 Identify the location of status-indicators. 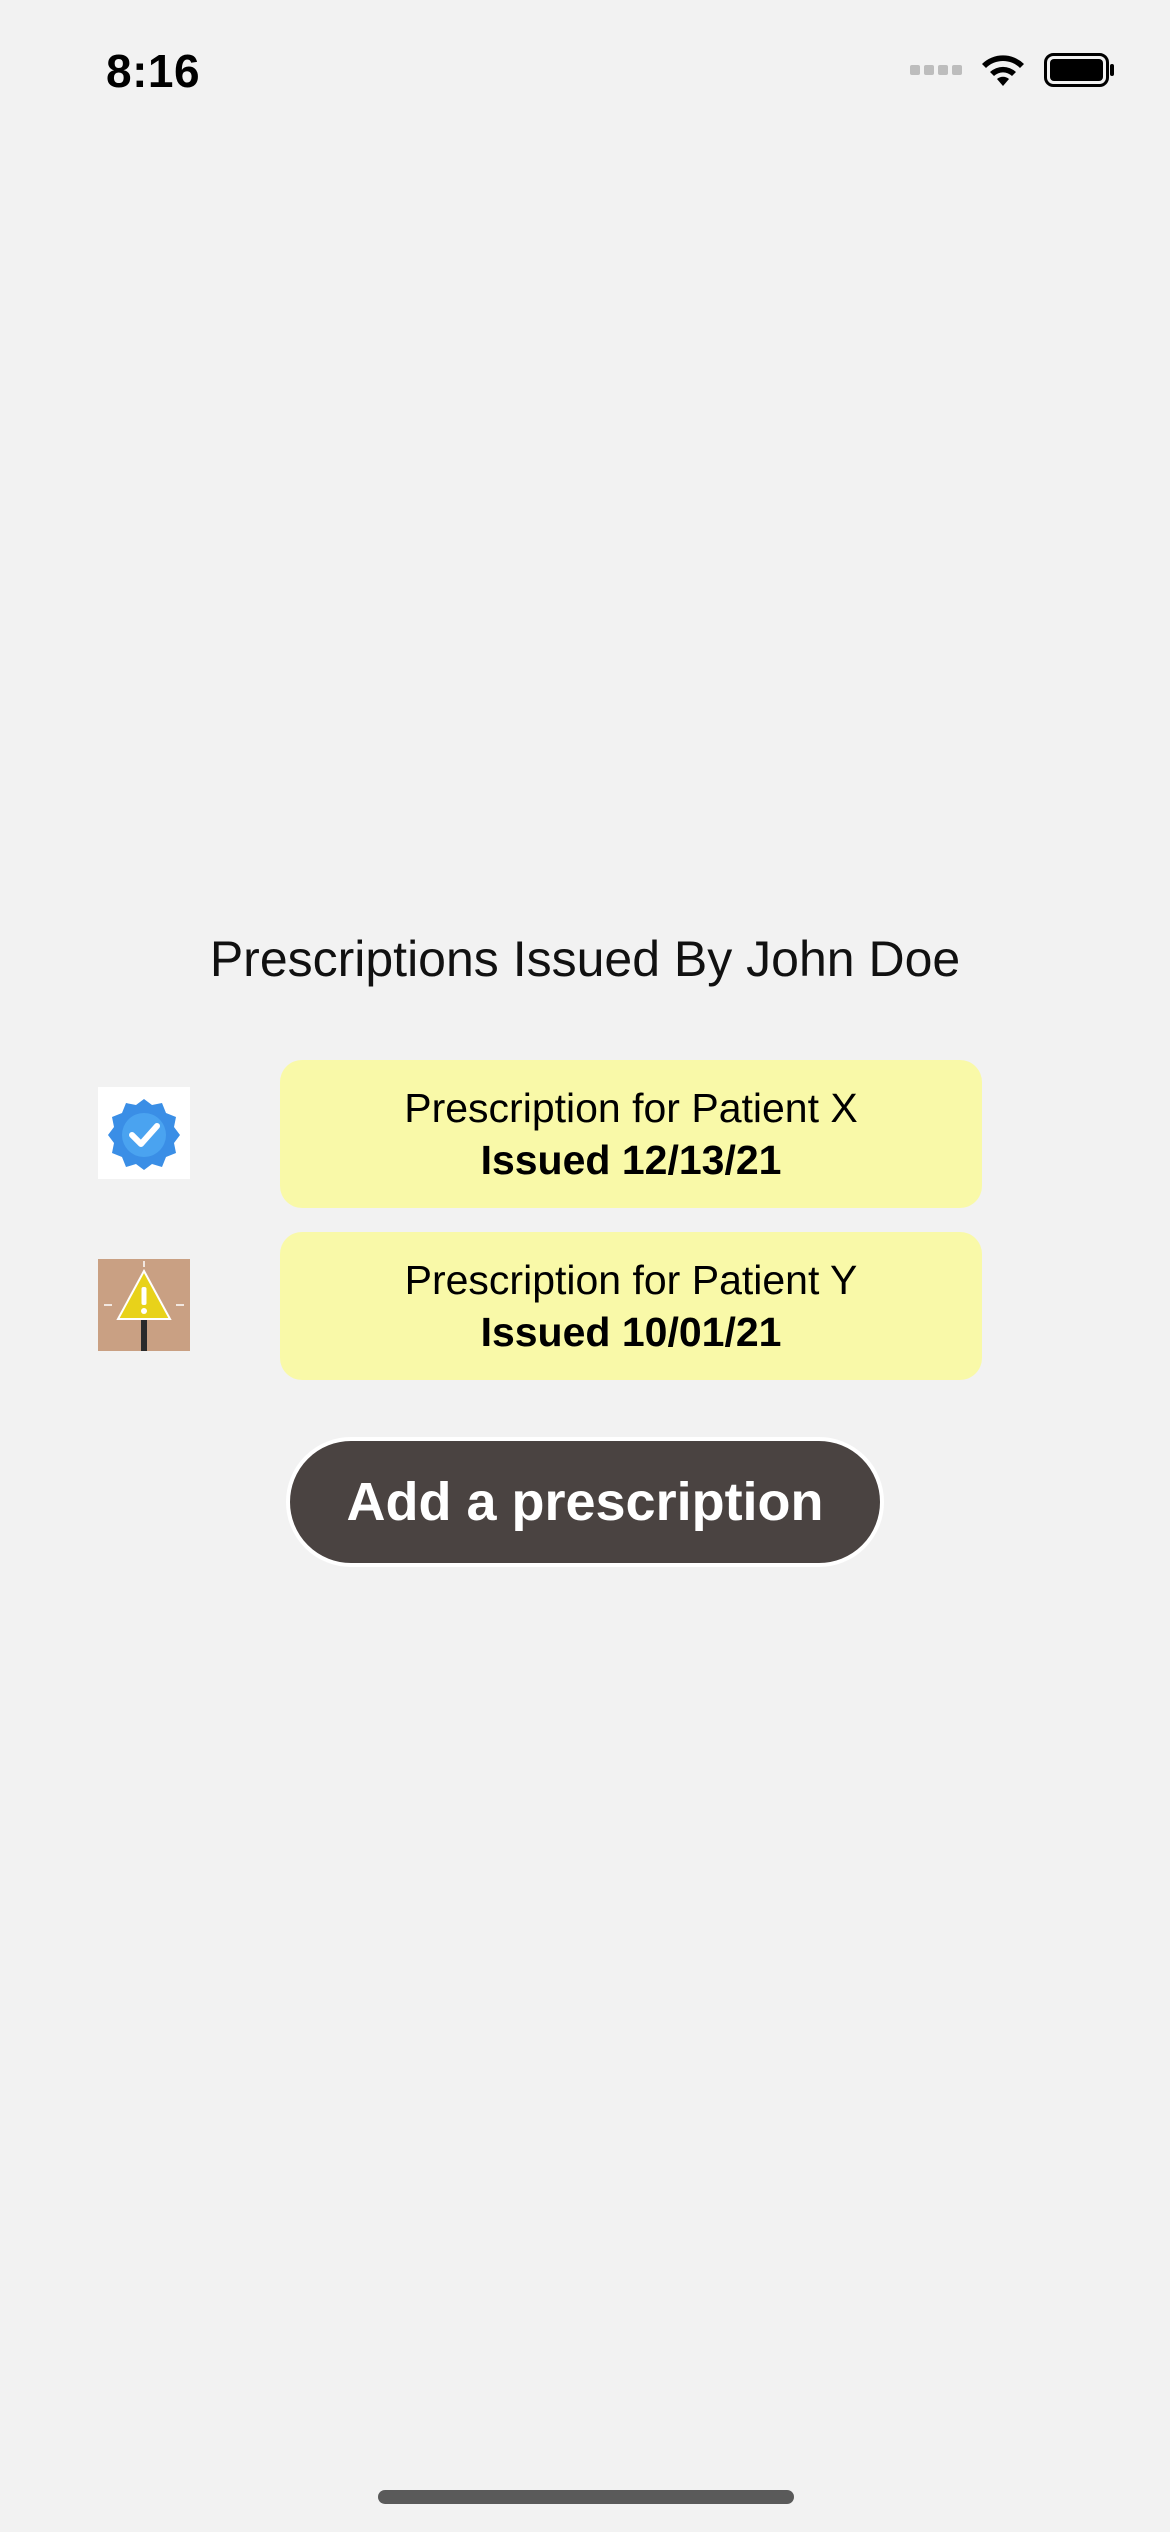
(1013, 70).